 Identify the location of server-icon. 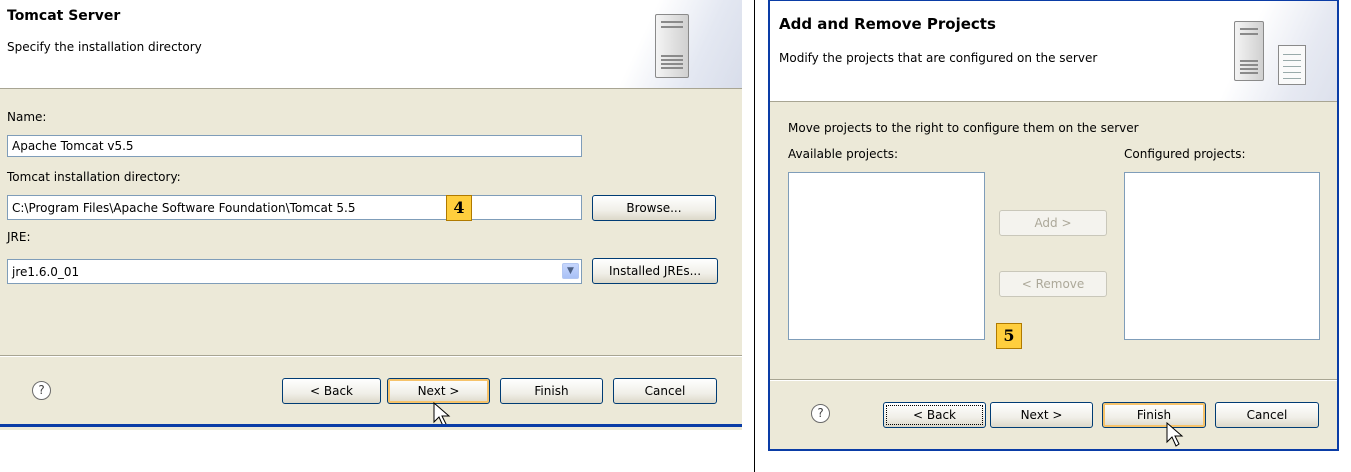
(672, 46).